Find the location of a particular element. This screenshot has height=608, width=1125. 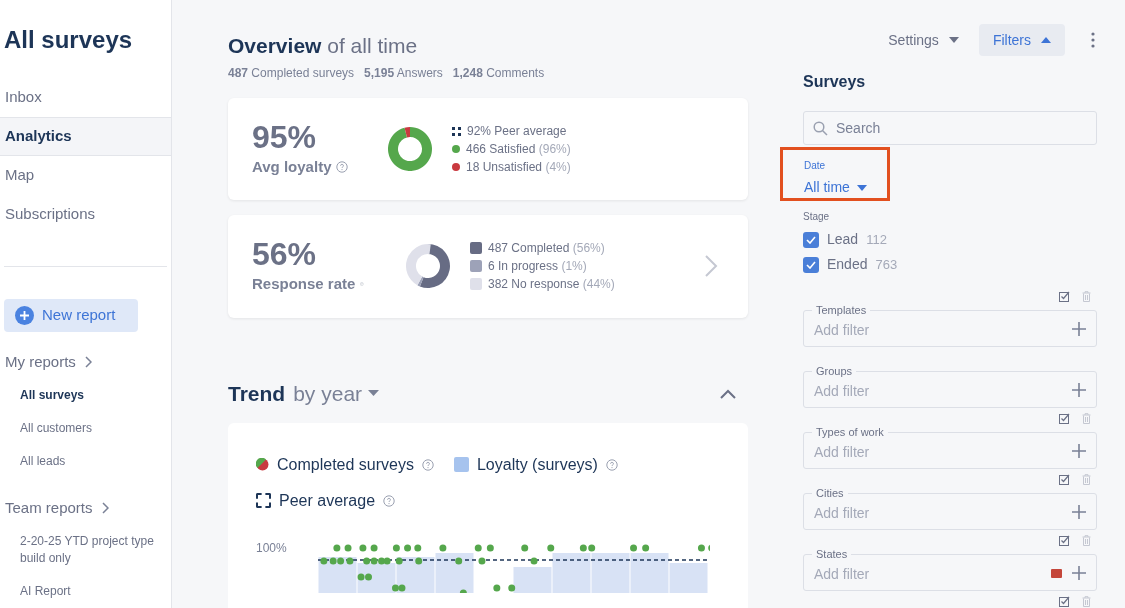

legend-text: 92% Peer average is located at coordinates (517, 132).